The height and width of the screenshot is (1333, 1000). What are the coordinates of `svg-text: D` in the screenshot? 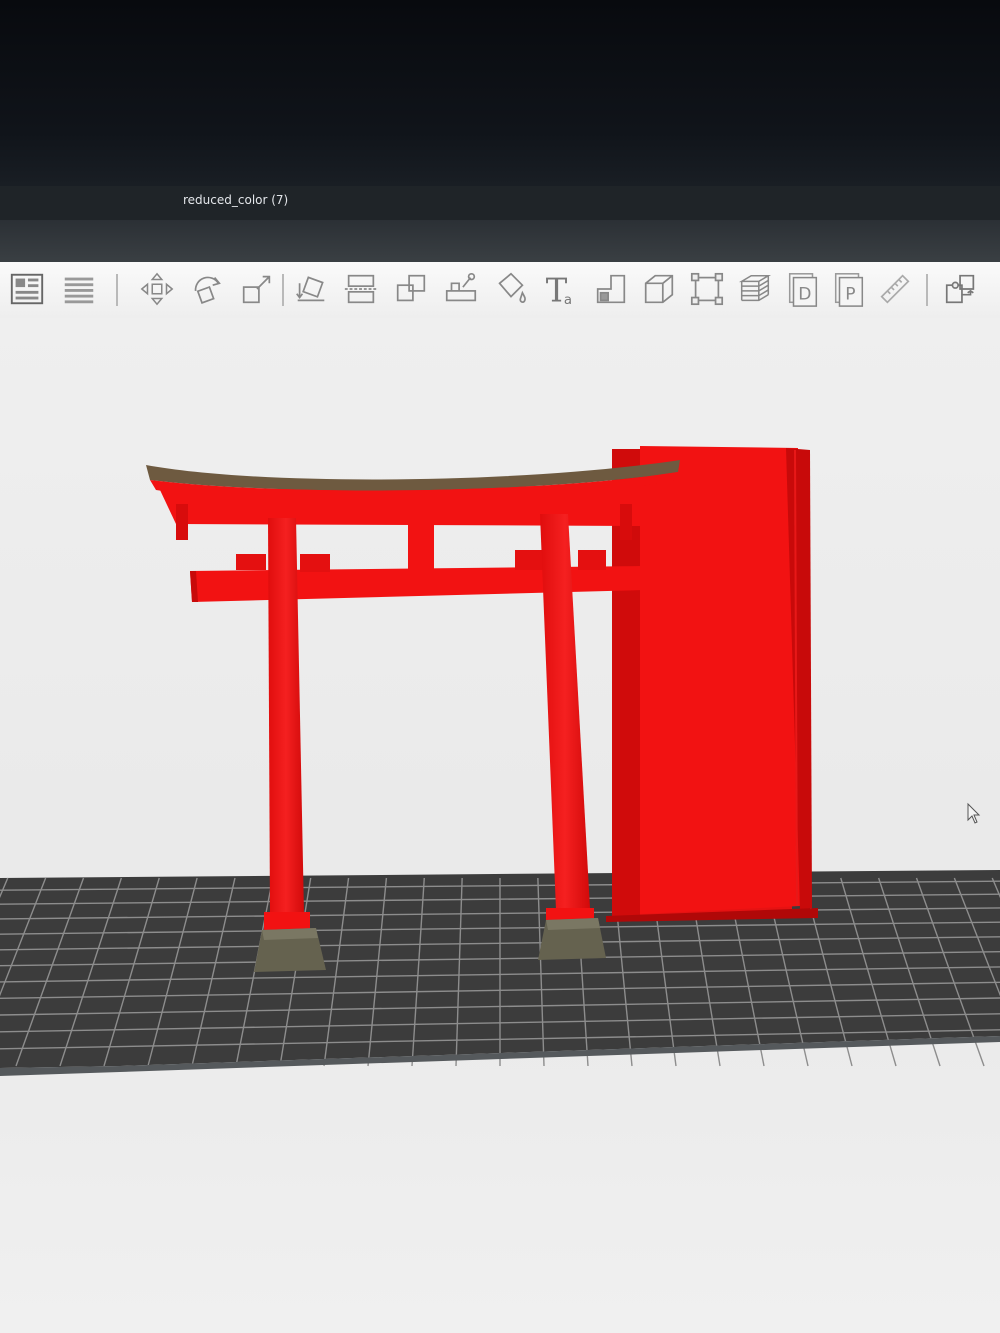 It's located at (804, 294).